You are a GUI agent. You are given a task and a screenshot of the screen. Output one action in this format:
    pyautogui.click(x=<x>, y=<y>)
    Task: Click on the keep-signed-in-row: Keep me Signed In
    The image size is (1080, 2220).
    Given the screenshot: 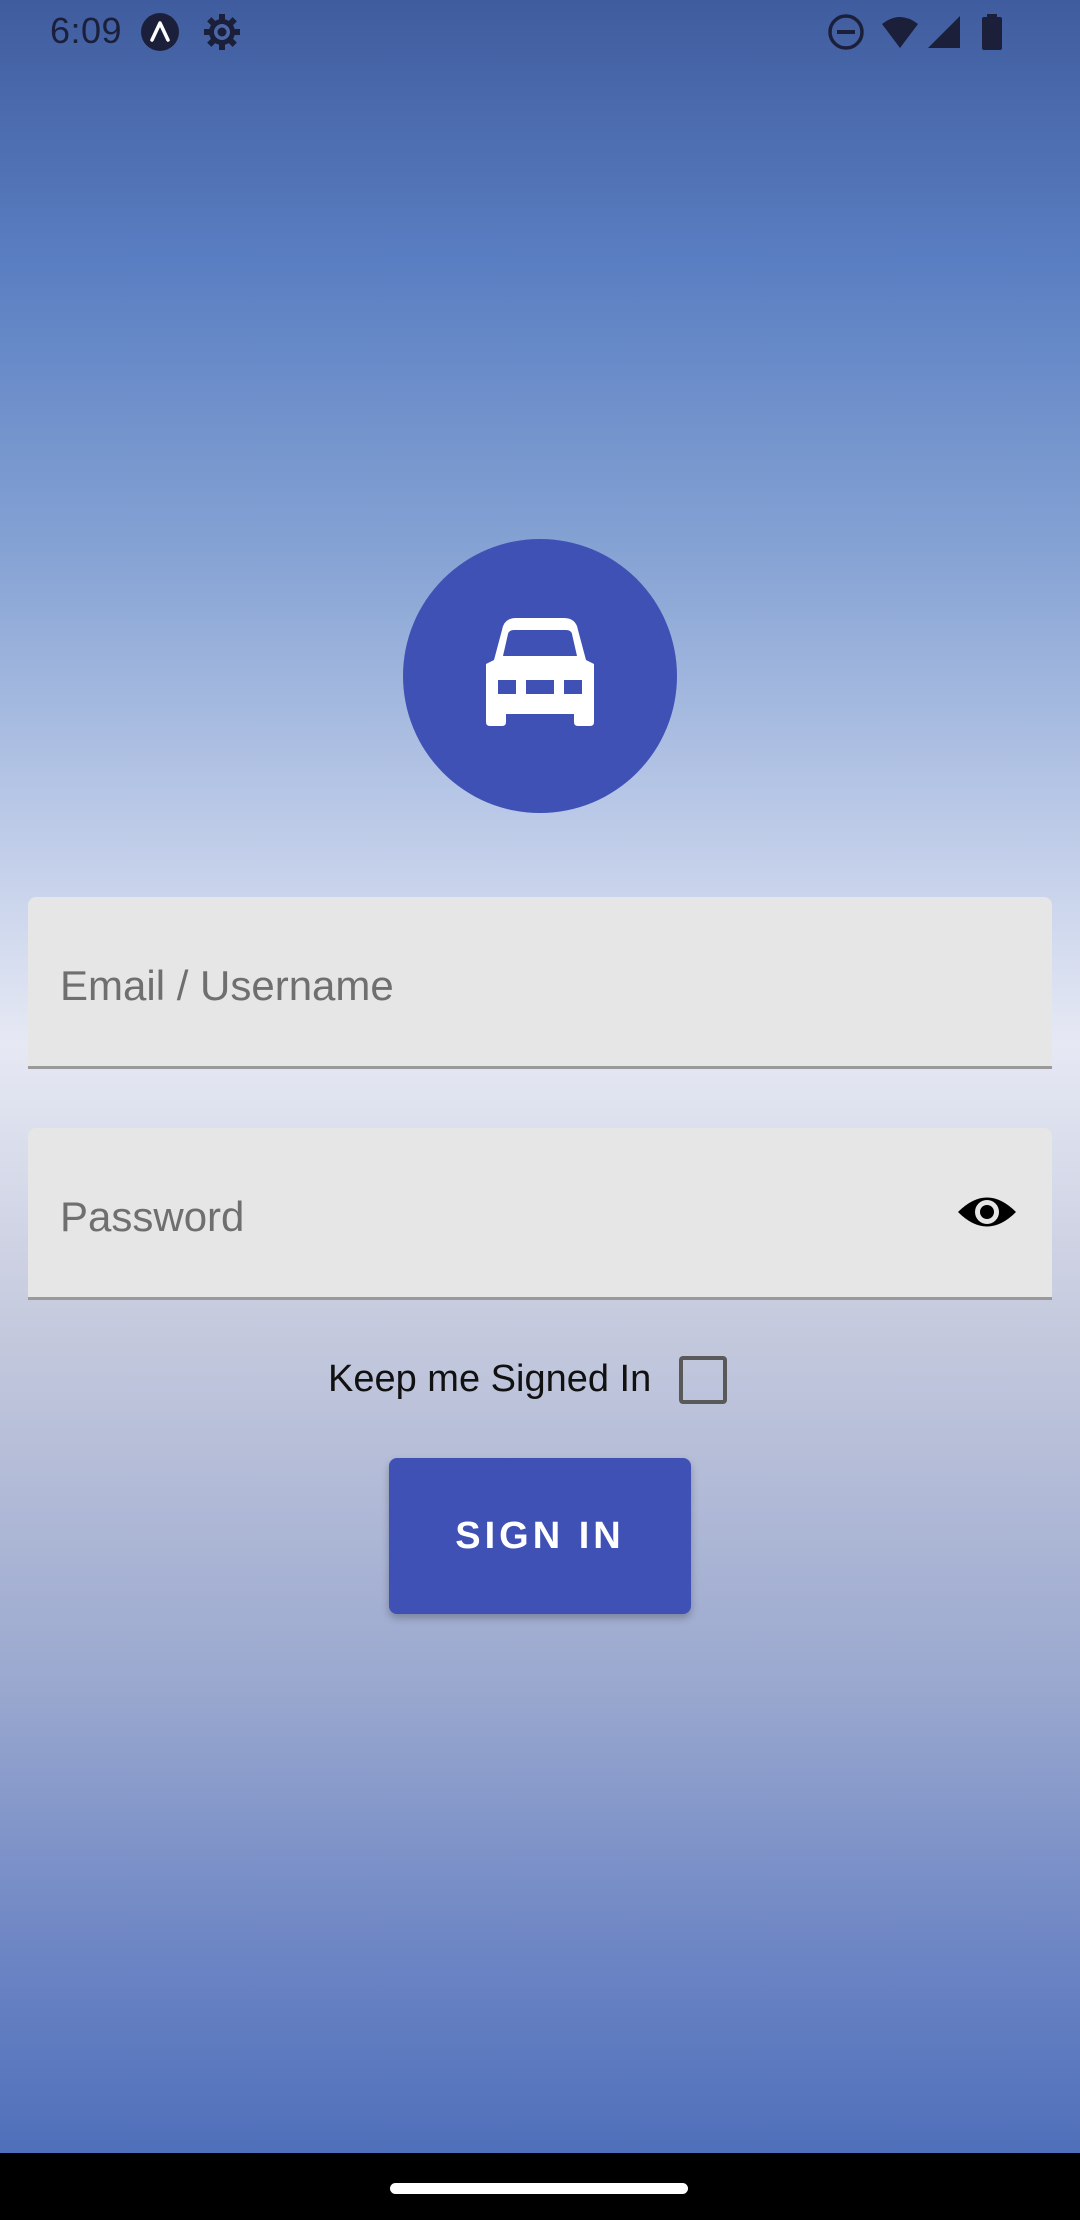 What is the action you would take?
    pyautogui.click(x=540, y=1381)
    